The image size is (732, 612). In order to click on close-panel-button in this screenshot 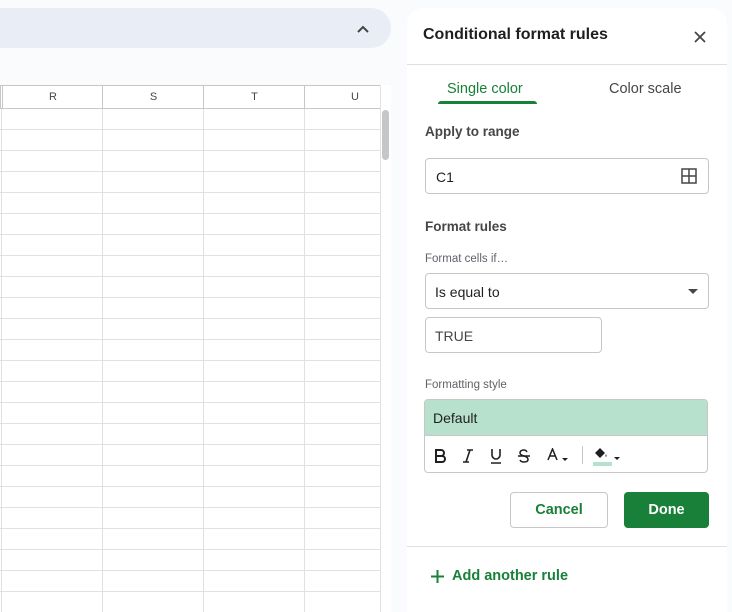, I will do `click(700, 37)`.